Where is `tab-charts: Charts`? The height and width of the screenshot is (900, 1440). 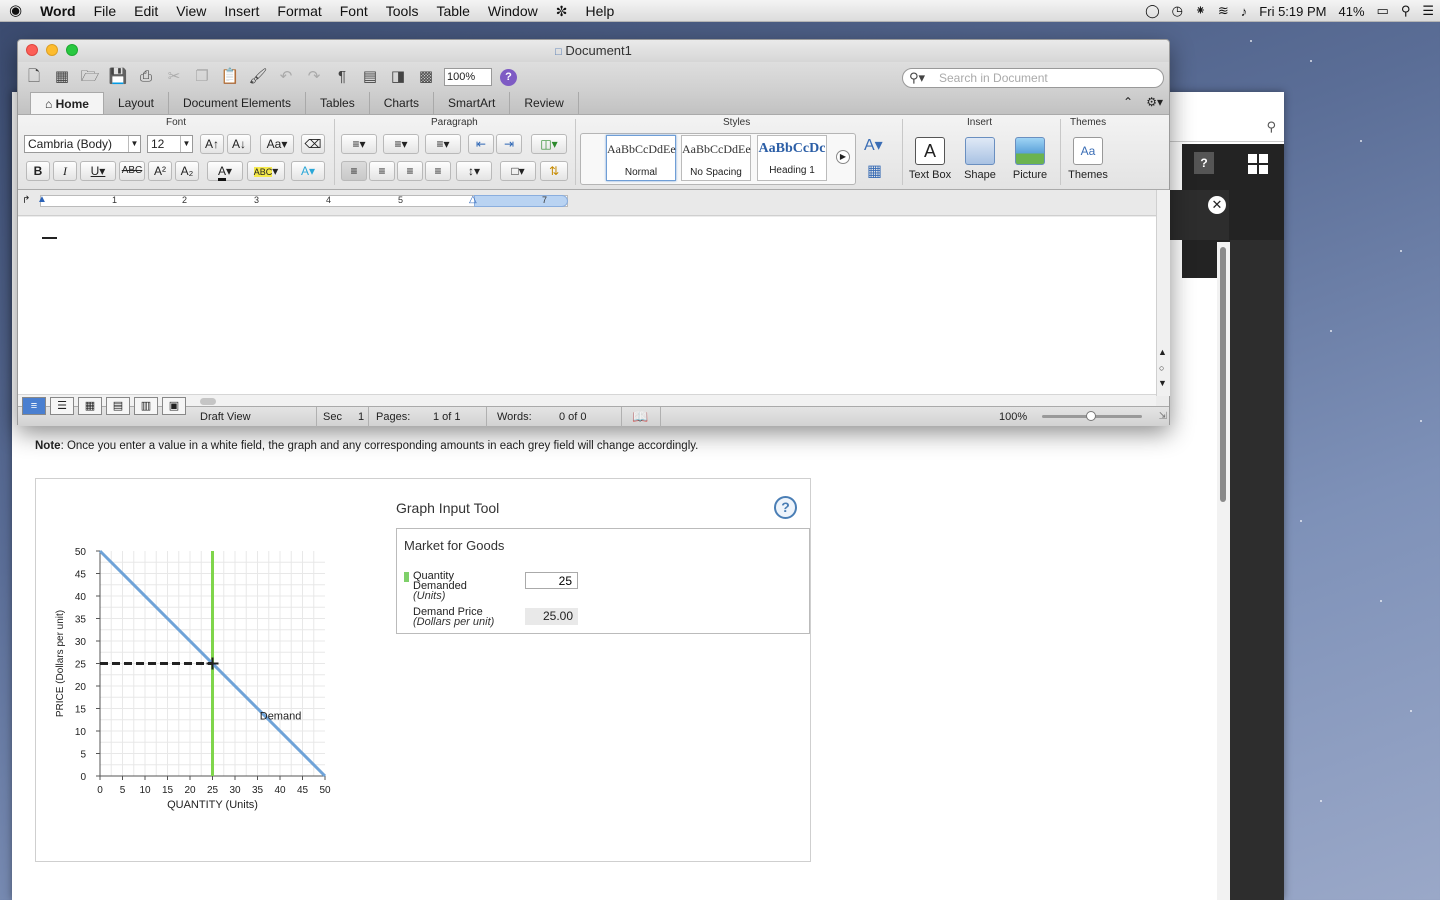 tab-charts: Charts is located at coordinates (402, 103).